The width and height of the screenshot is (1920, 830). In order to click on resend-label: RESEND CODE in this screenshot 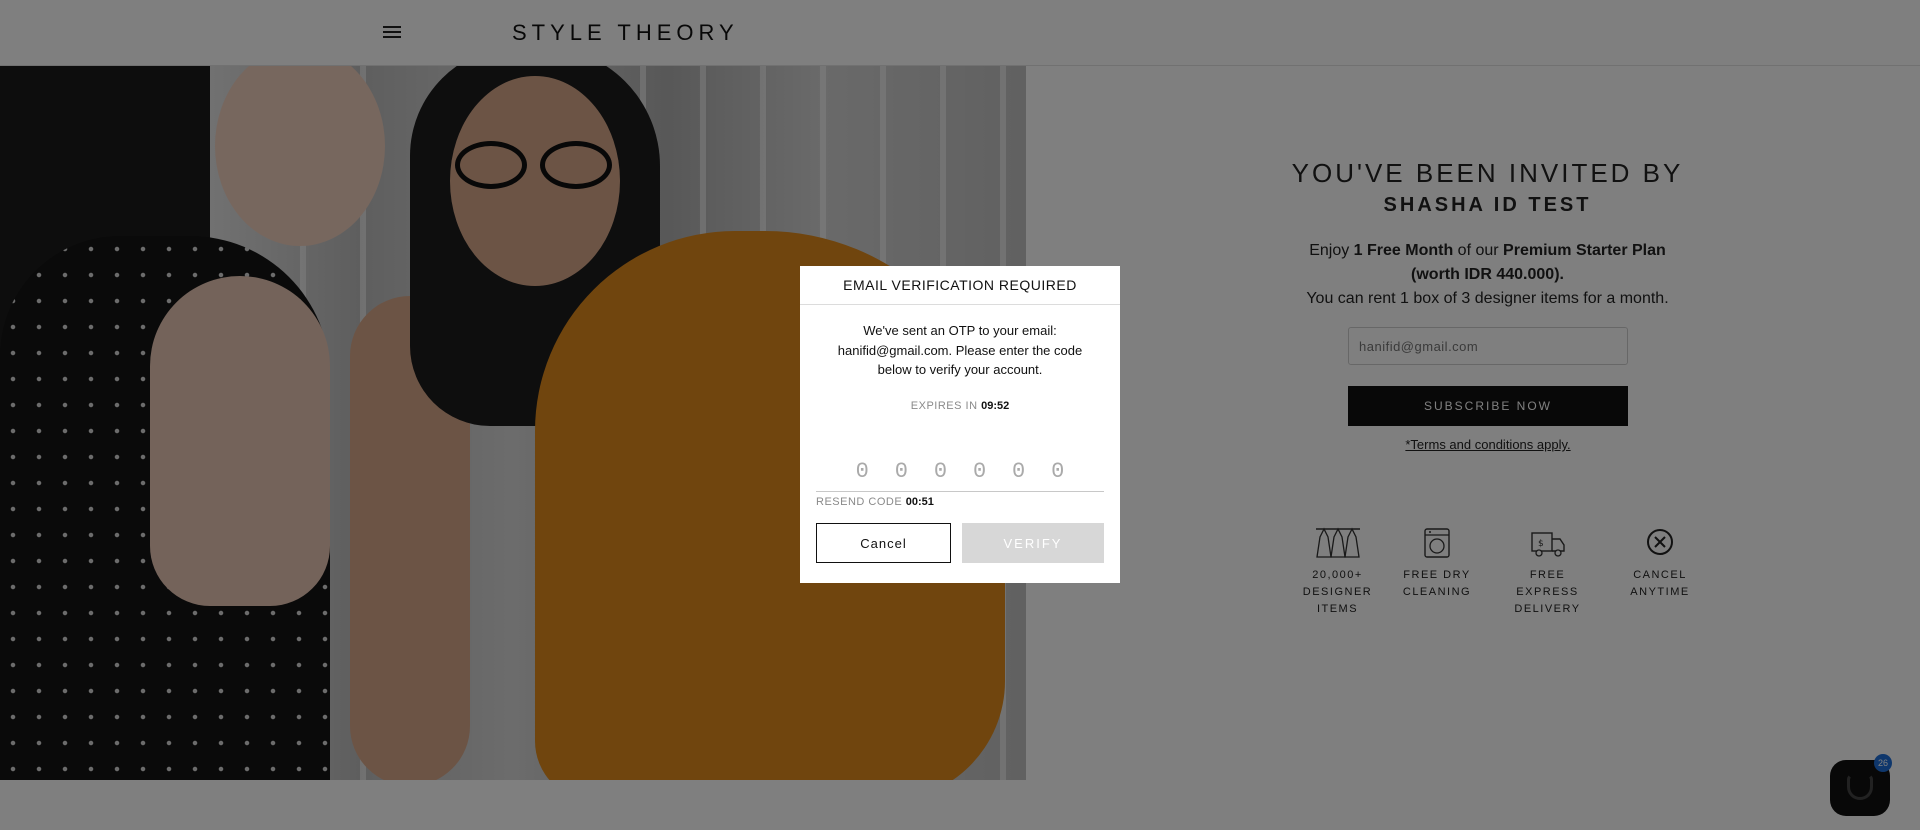, I will do `click(861, 502)`.